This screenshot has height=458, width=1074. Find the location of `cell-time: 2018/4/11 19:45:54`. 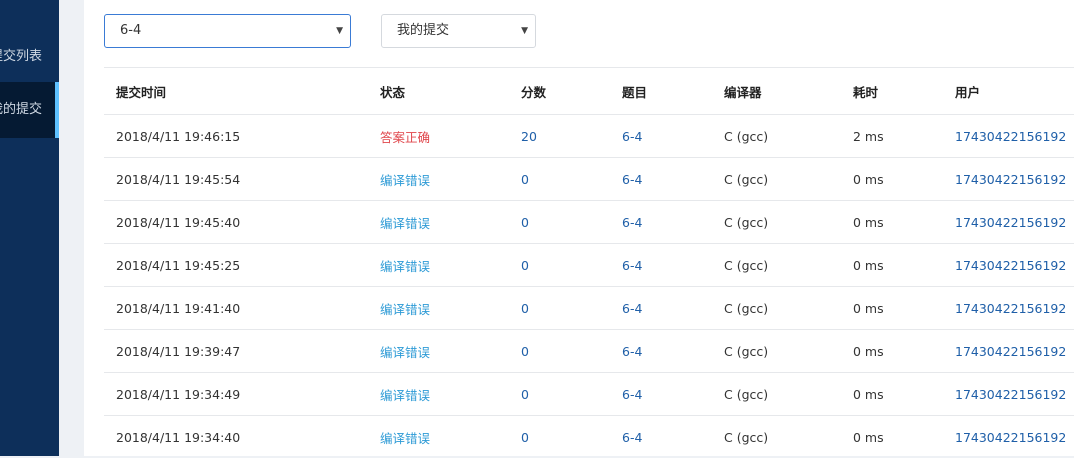

cell-time: 2018/4/11 19:45:54 is located at coordinates (236, 179).